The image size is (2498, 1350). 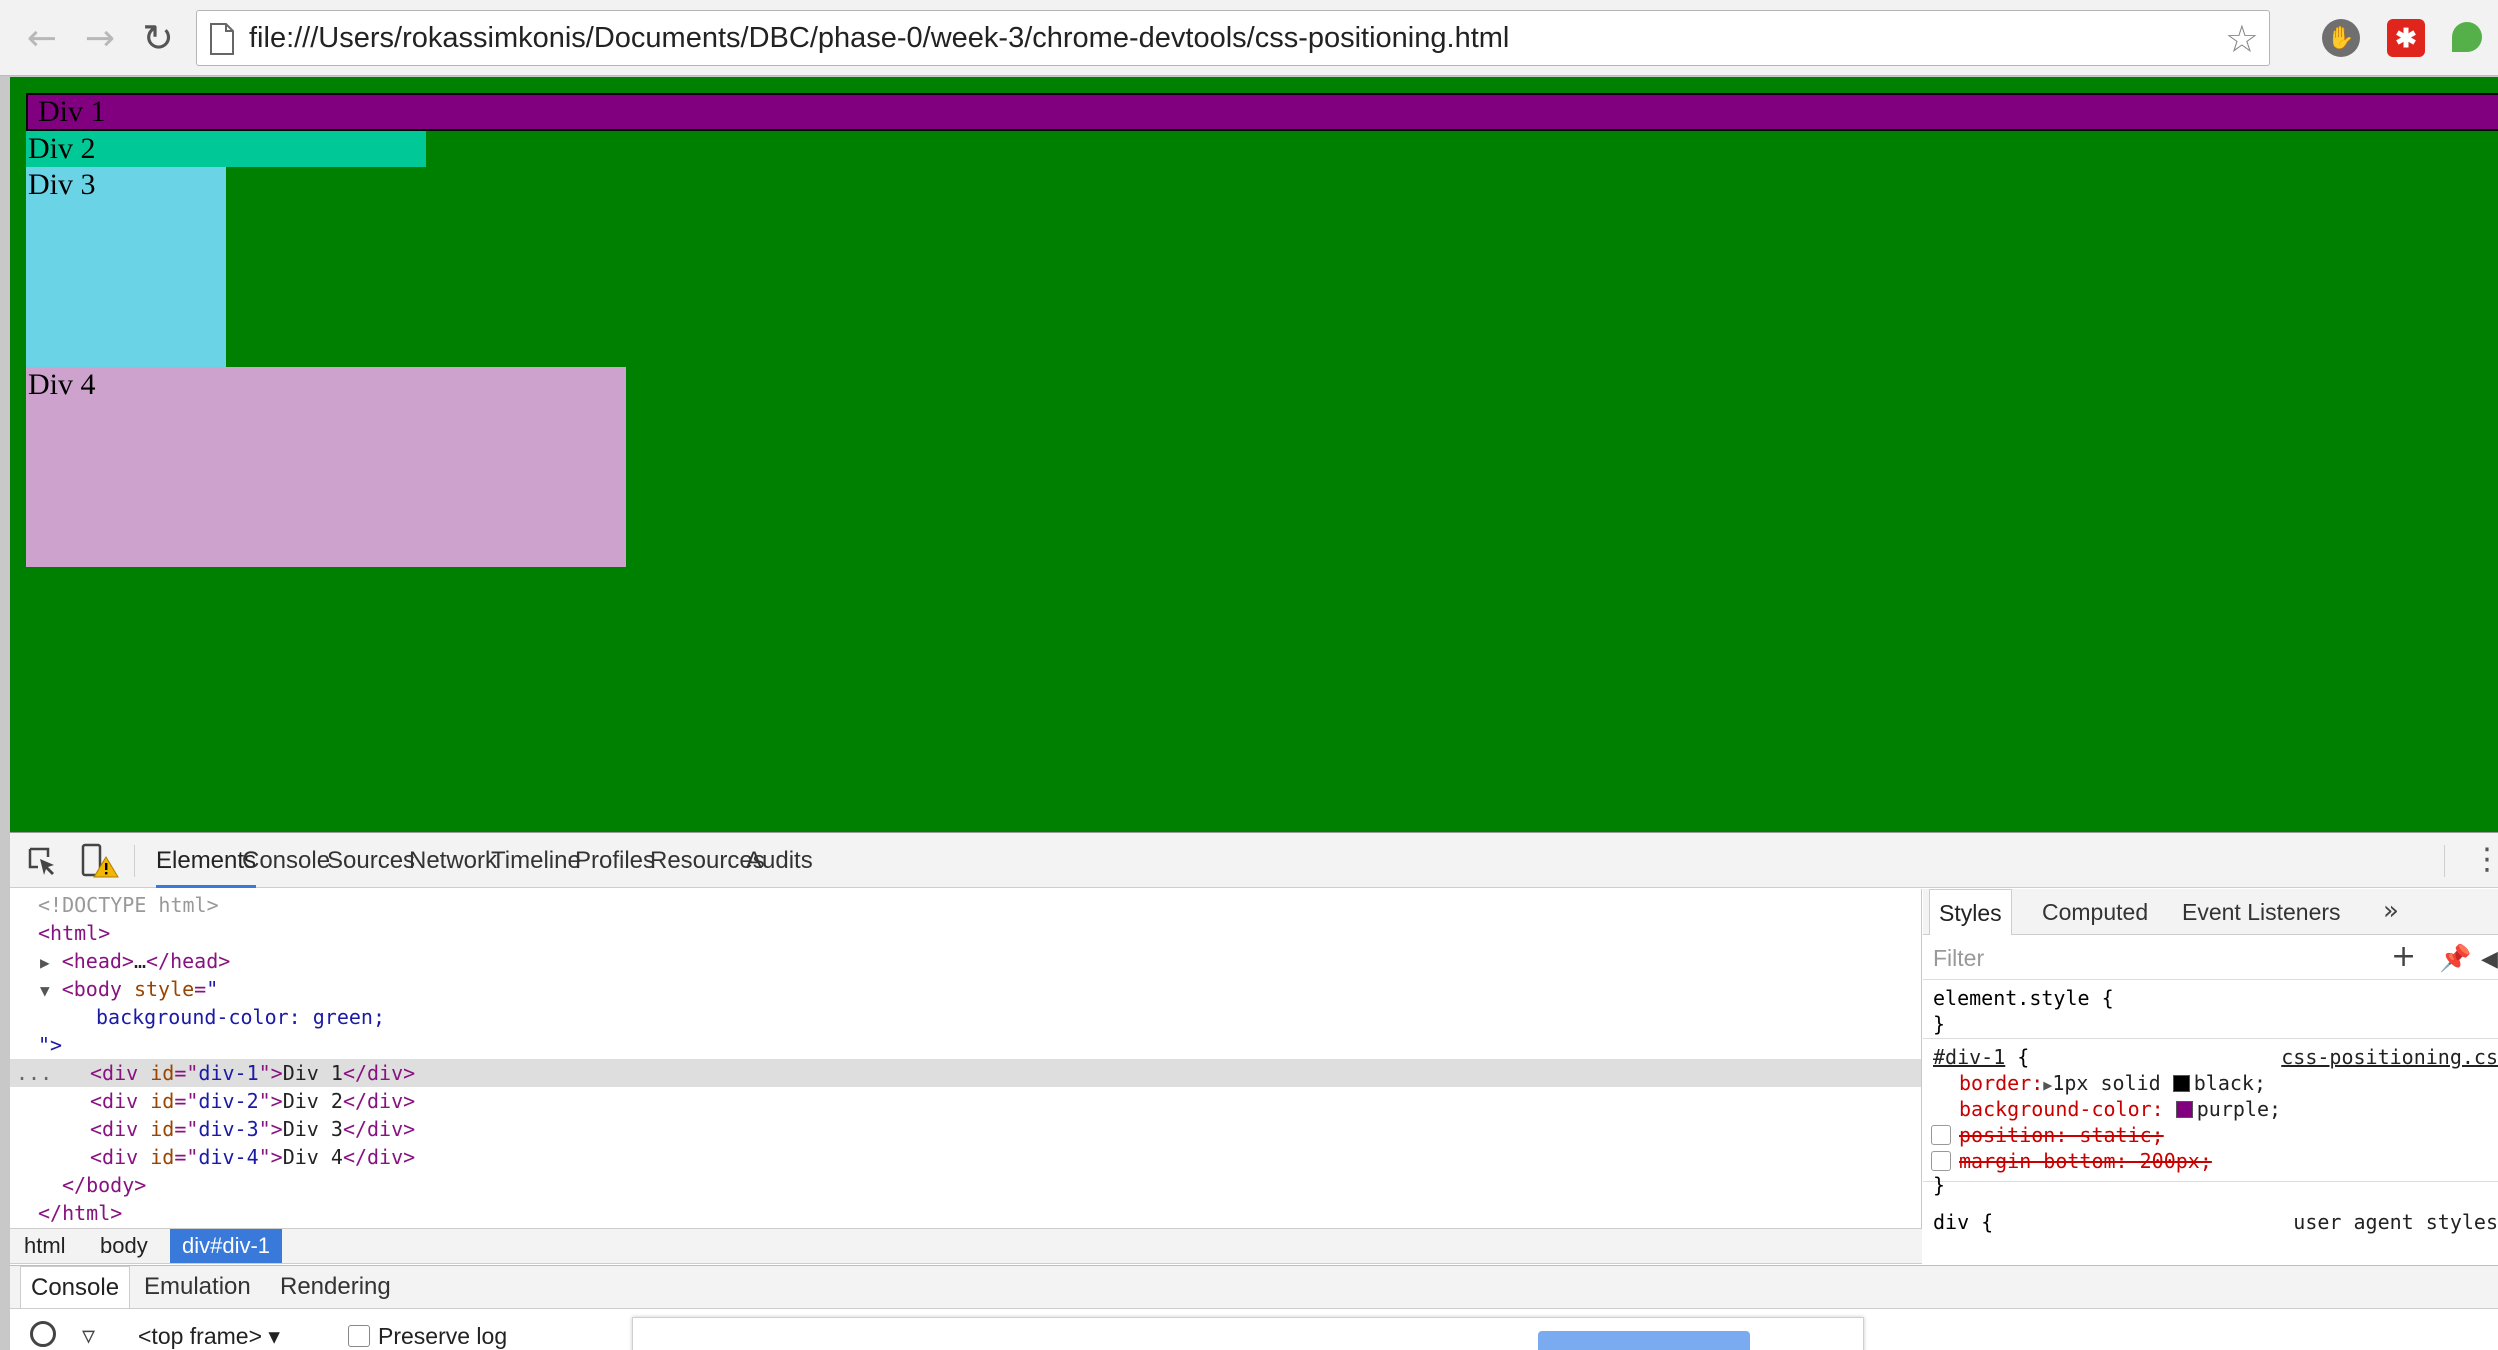 I want to click on tree-line-div-1: ... <div id="div-1">Div 1</div>, so click(x=965, y=1073).